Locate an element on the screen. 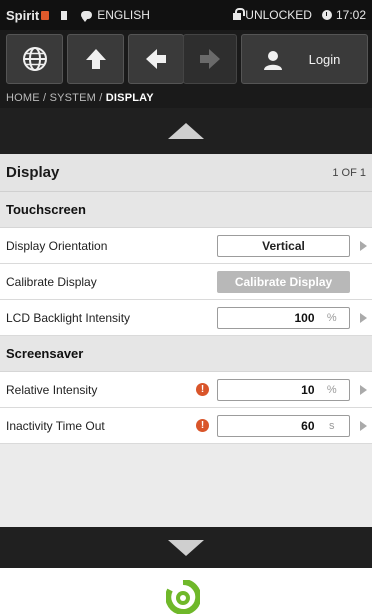 This screenshot has width=372, height=614. user-icon is located at coordinates (273, 60).